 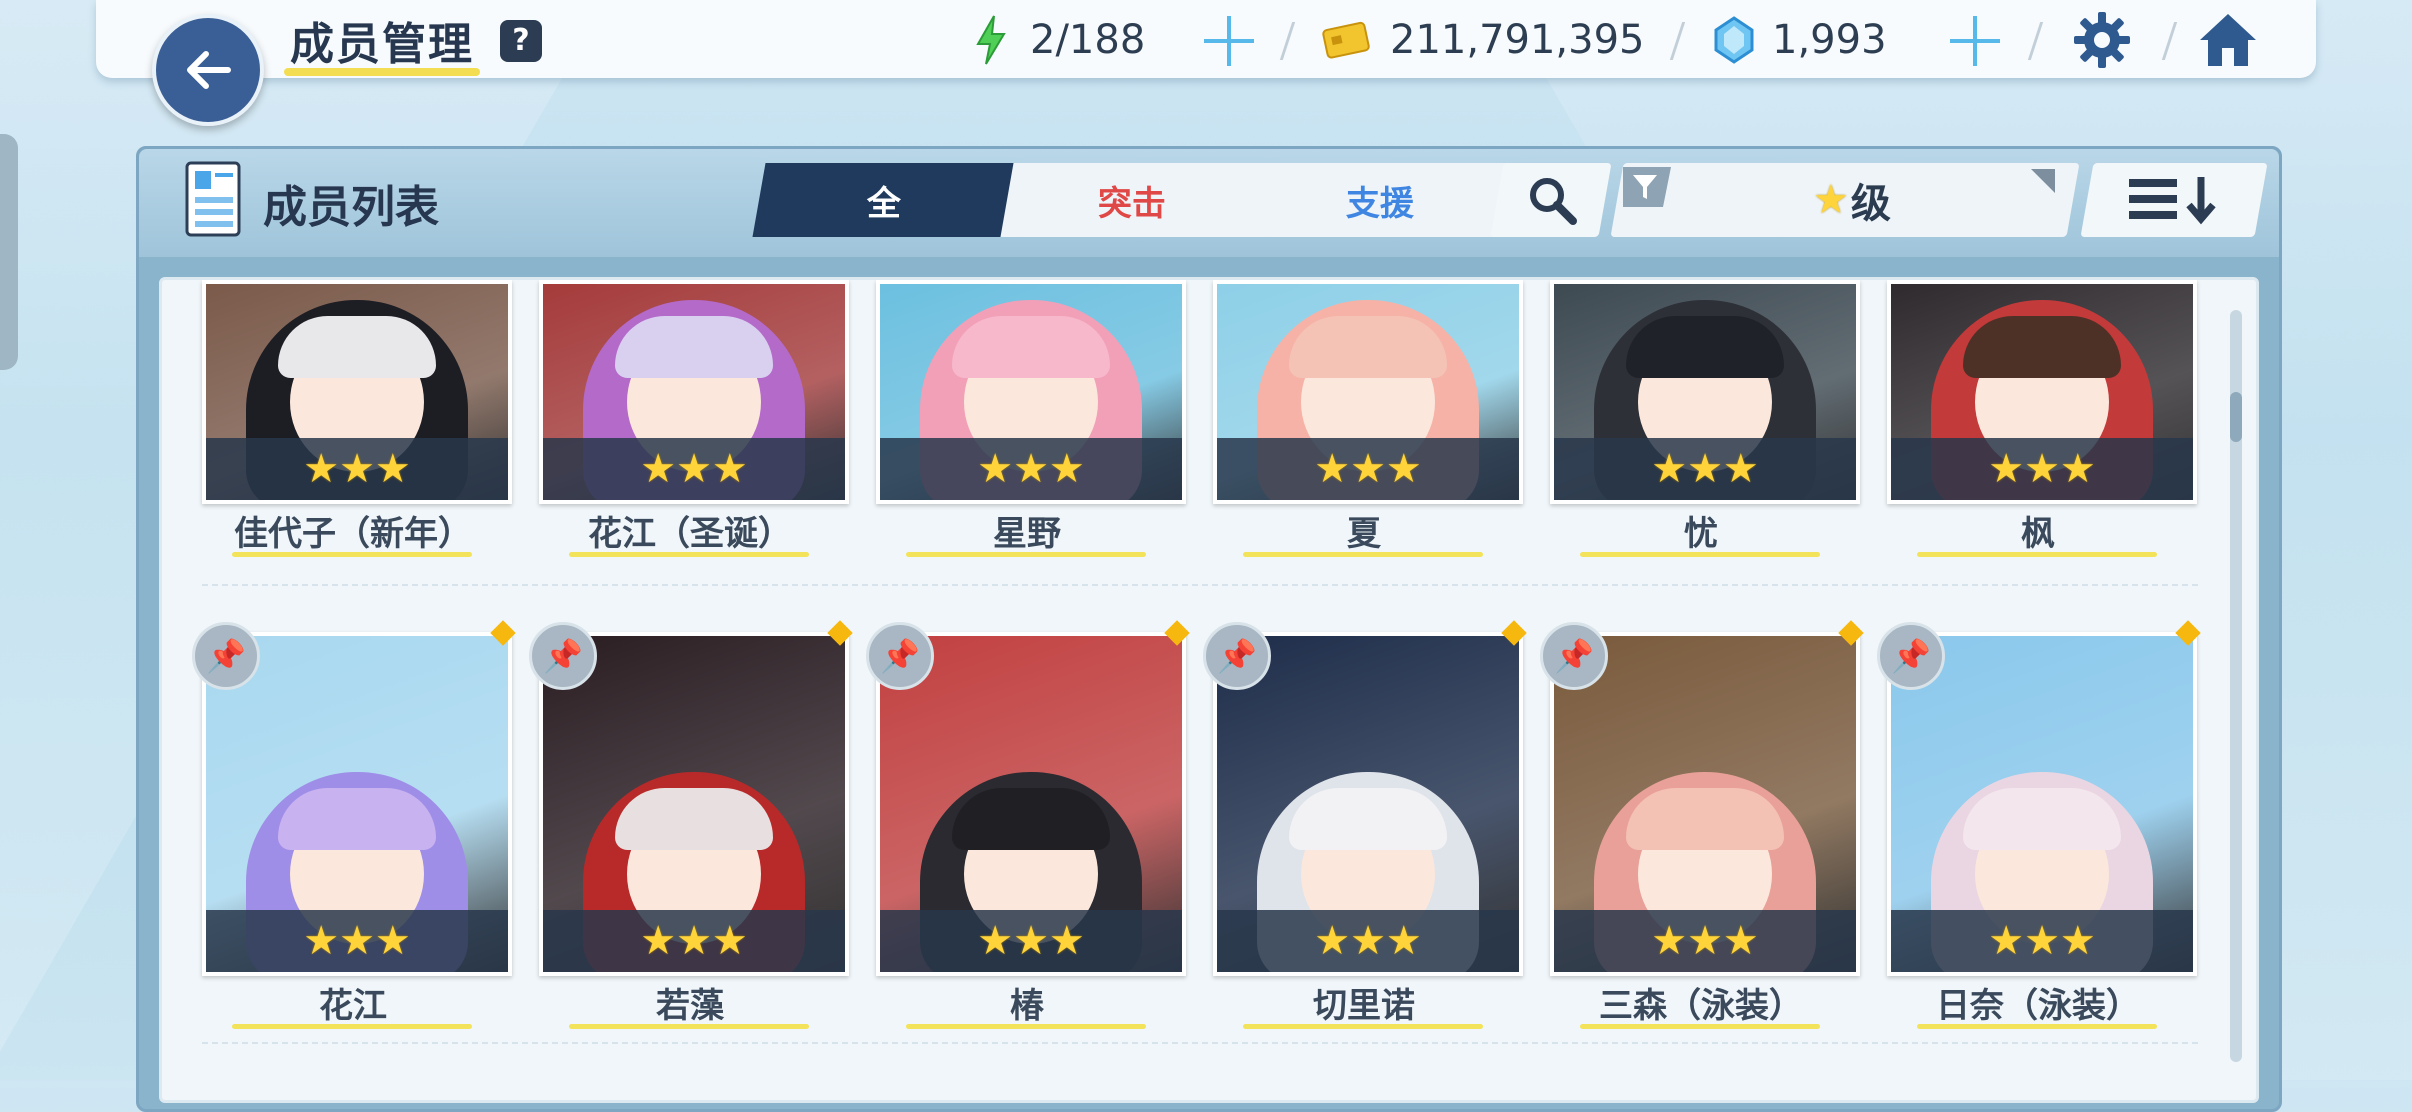 I want to click on dropdown-corner-icon, so click(x=2043, y=181).